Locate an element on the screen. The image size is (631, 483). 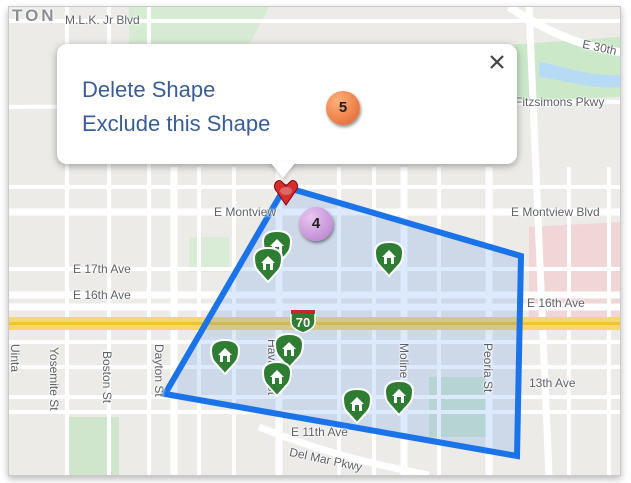
interstate-number: 70 is located at coordinates (303, 322).